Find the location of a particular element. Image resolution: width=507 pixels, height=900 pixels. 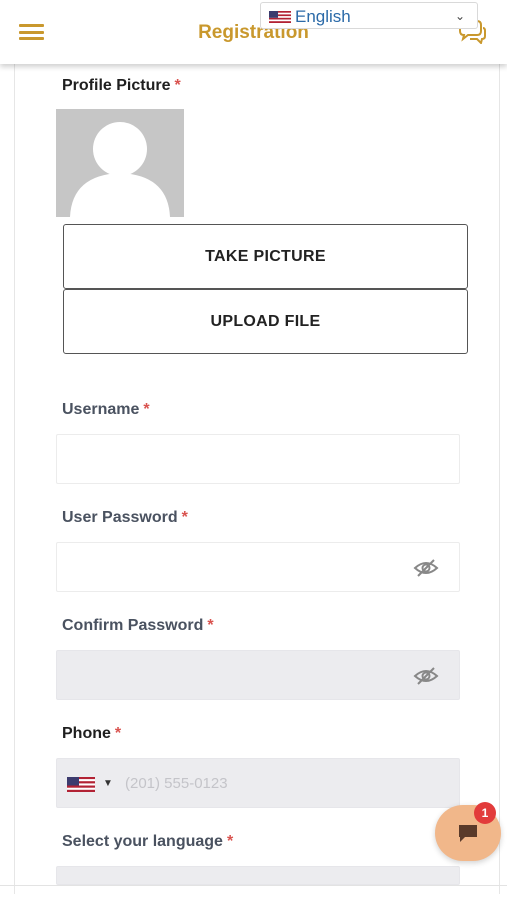

language-select-value: English is located at coordinates (323, 16).